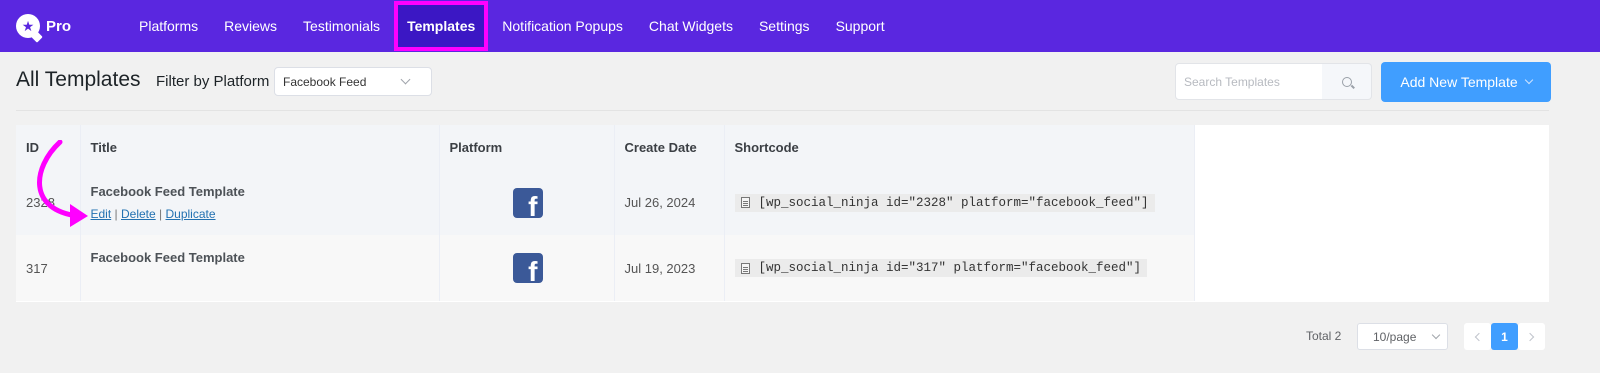 The height and width of the screenshot is (373, 1600). Describe the element at coordinates (59, 26) in the screenshot. I see `brand-name: Pro` at that location.